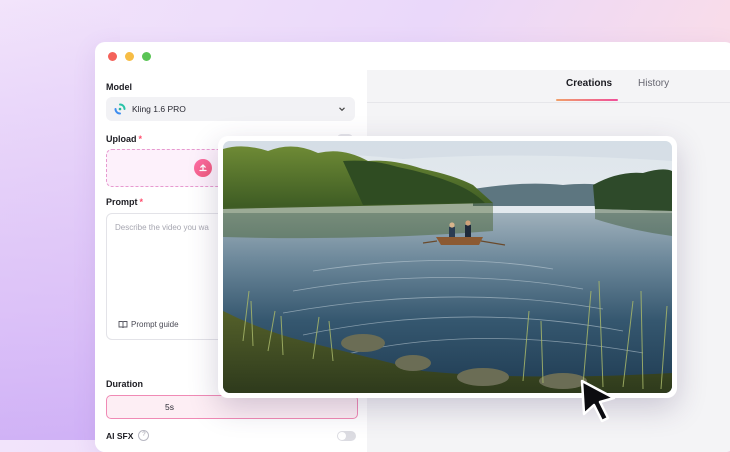  What do you see at coordinates (159, 109) in the screenshot?
I see `model-value: Kling 1.6 PRO` at bounding box center [159, 109].